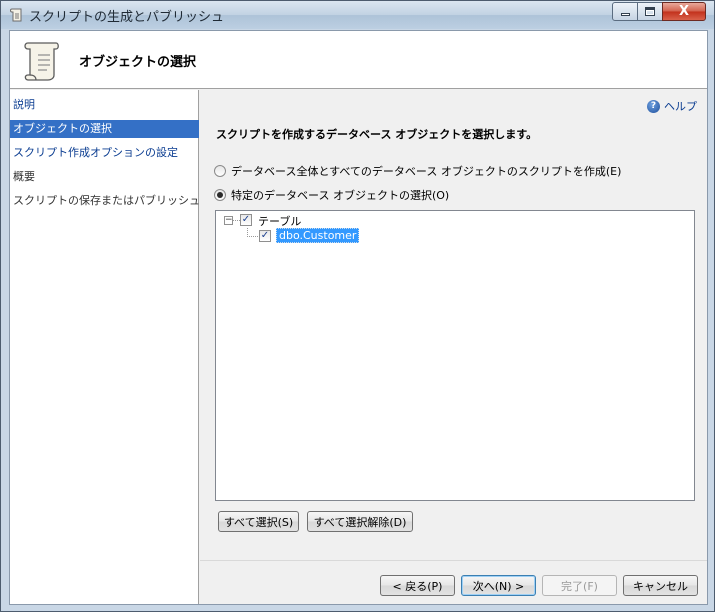  I want to click on footer-divider, so click(453, 560).